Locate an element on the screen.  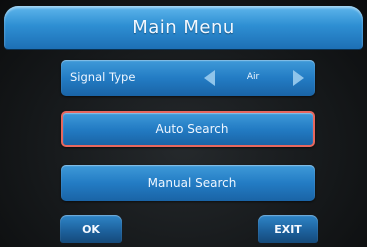
arrow-right-icon is located at coordinates (298, 78).